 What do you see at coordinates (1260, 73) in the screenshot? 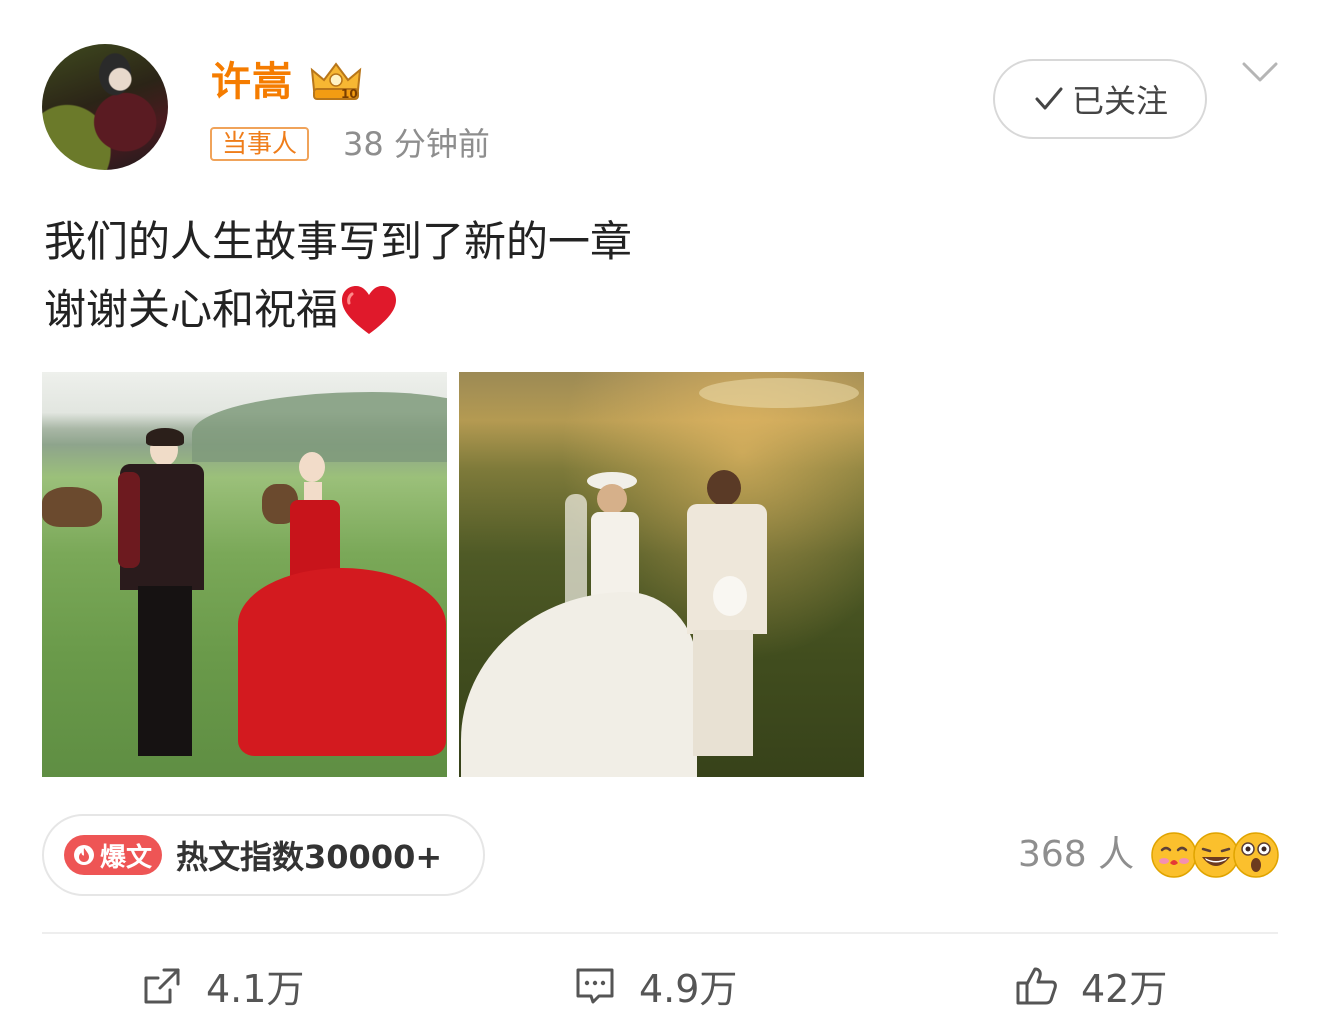
I see `chevron-down-icon` at bounding box center [1260, 73].